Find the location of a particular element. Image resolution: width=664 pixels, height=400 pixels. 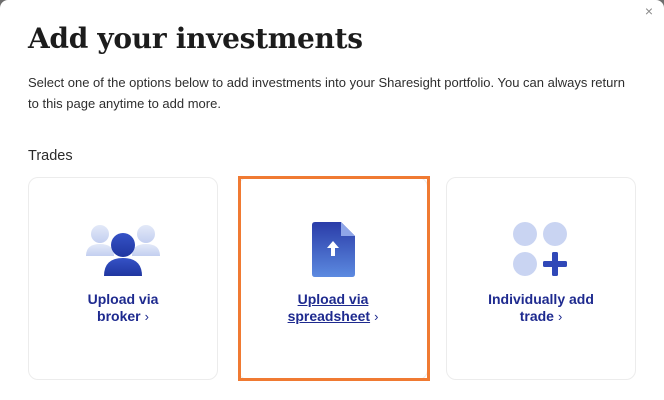

close-icon: × is located at coordinates (649, 11).